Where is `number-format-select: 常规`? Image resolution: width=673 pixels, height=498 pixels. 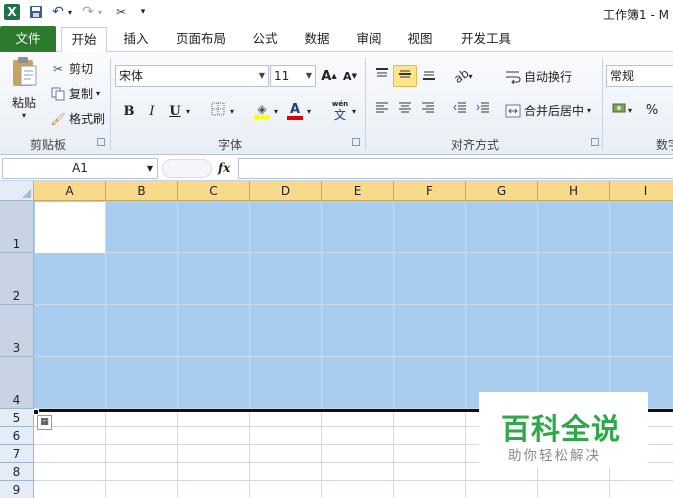
number-format-select: 常规 is located at coordinates (639, 76).